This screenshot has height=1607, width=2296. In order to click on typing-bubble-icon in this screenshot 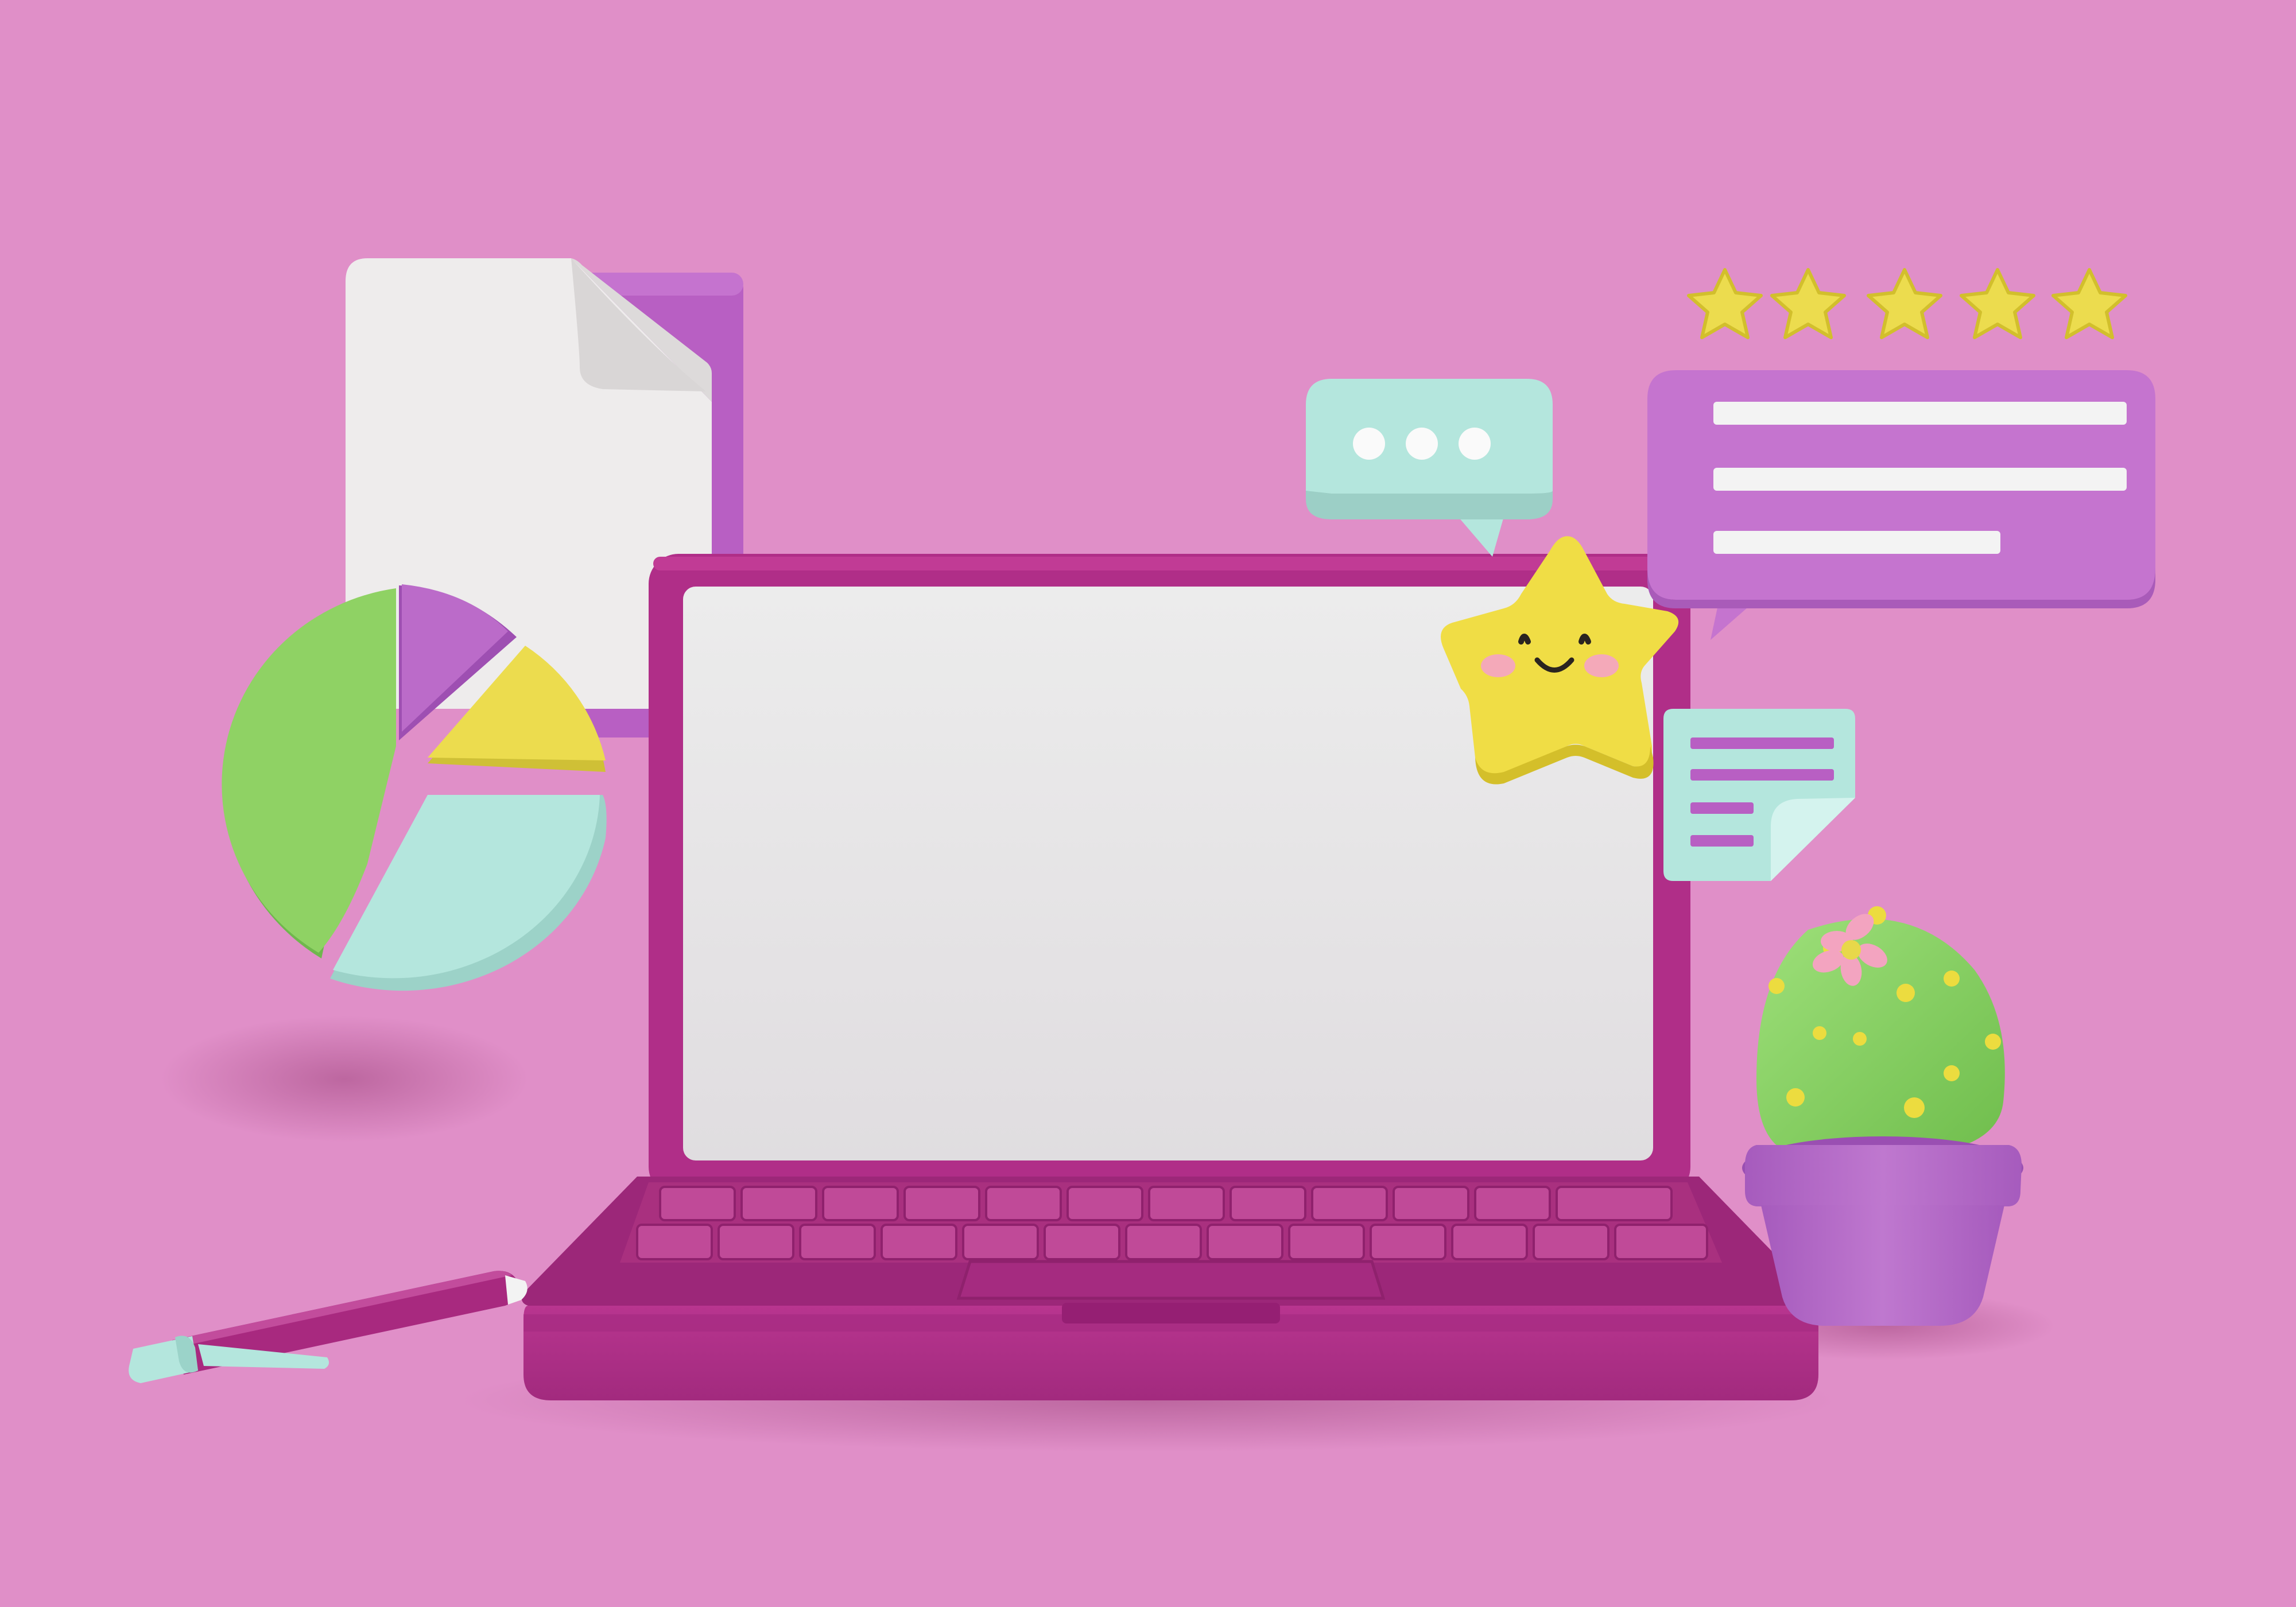, I will do `click(1429, 468)`.